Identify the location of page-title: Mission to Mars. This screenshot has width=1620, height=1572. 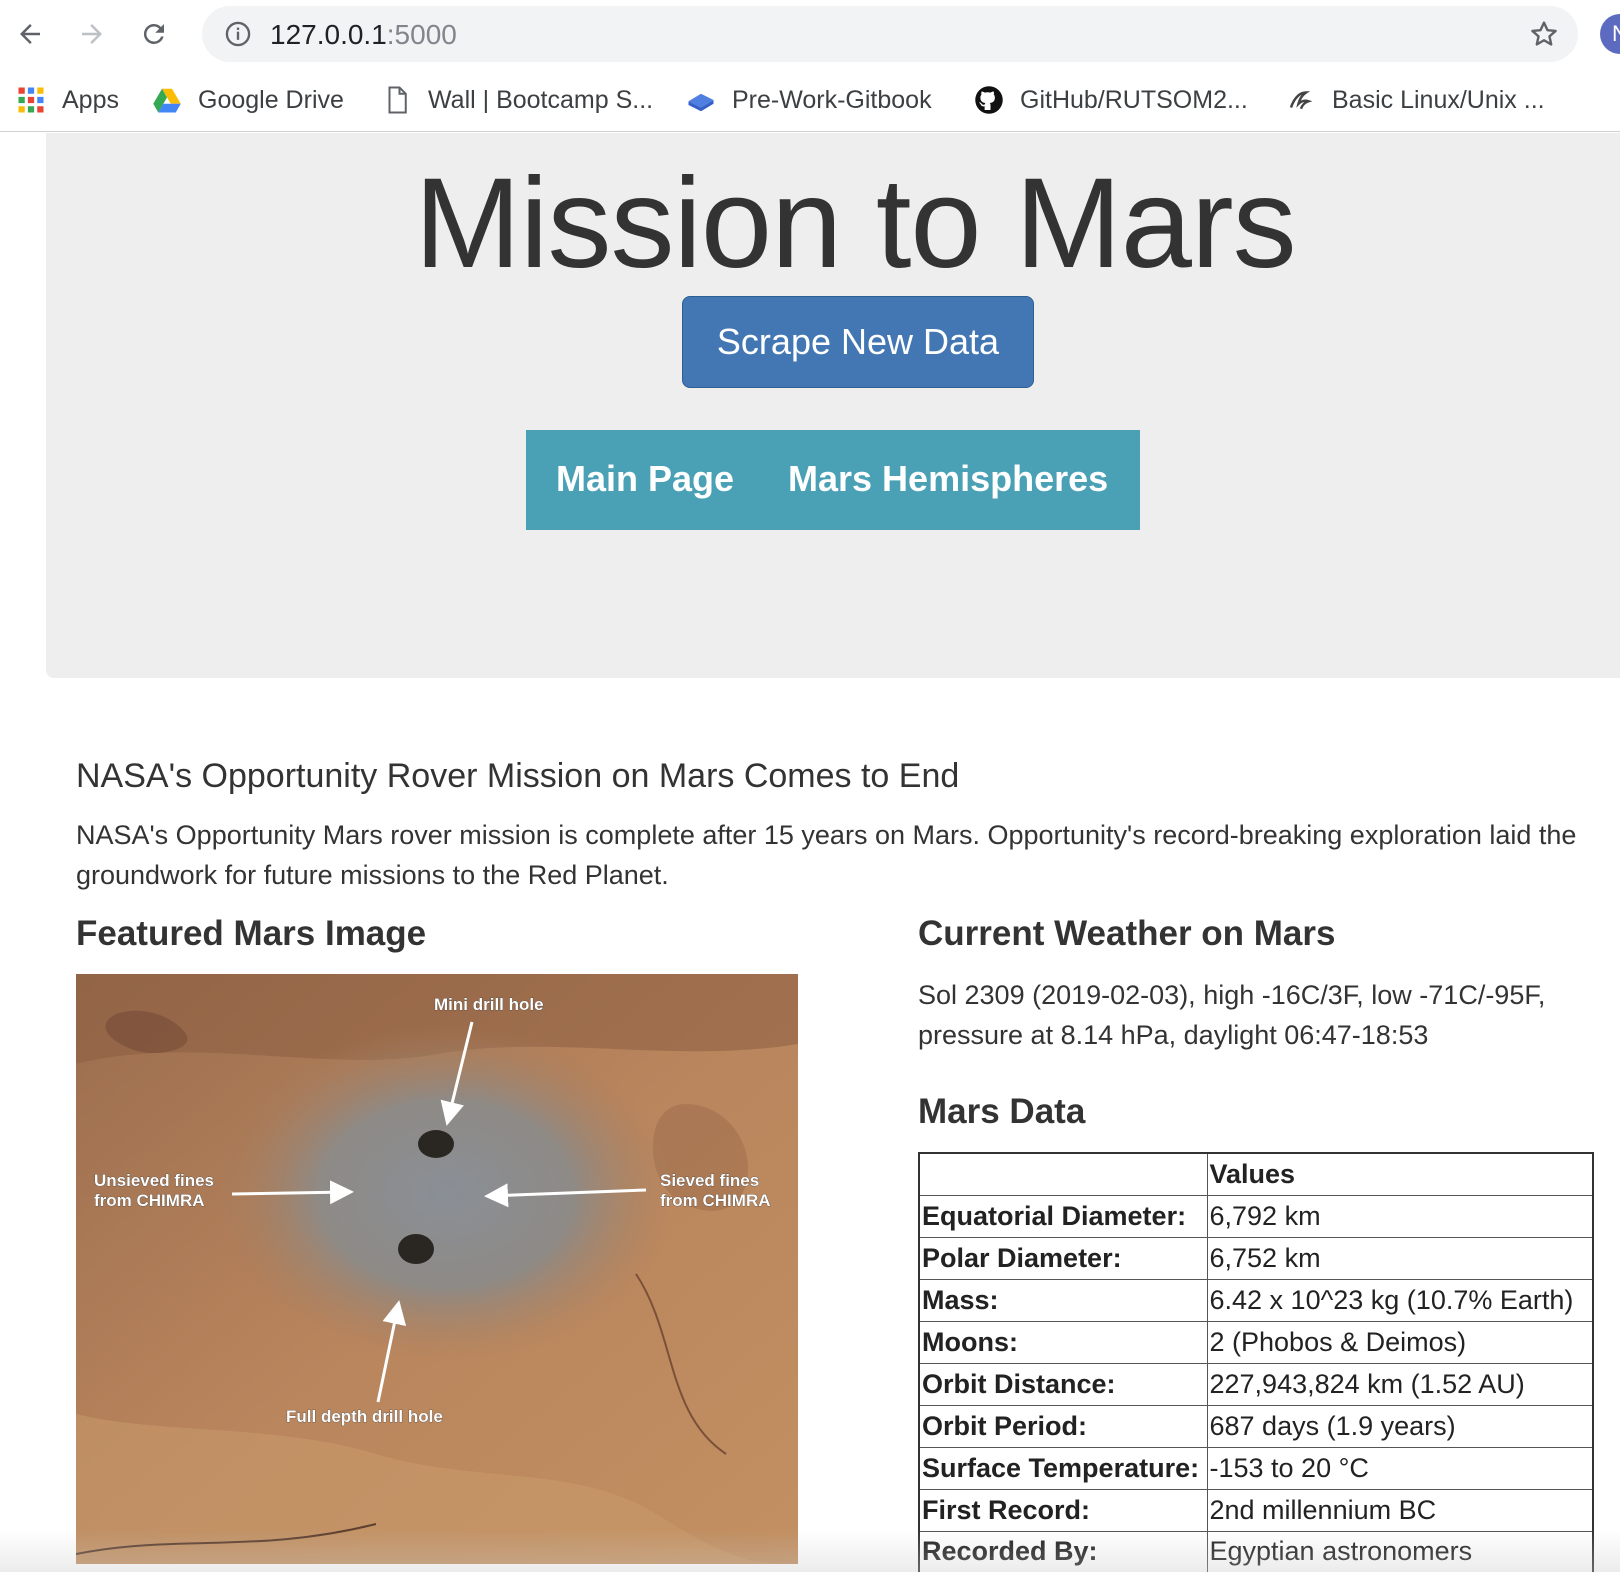
(855, 223).